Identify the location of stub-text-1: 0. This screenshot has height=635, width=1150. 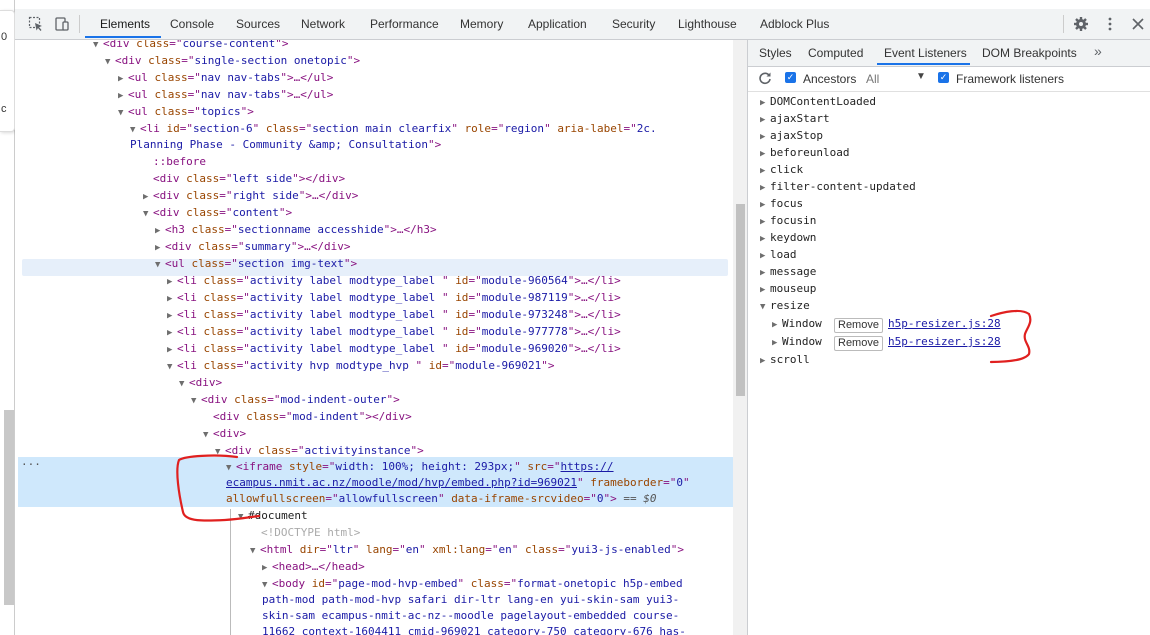
(4, 37).